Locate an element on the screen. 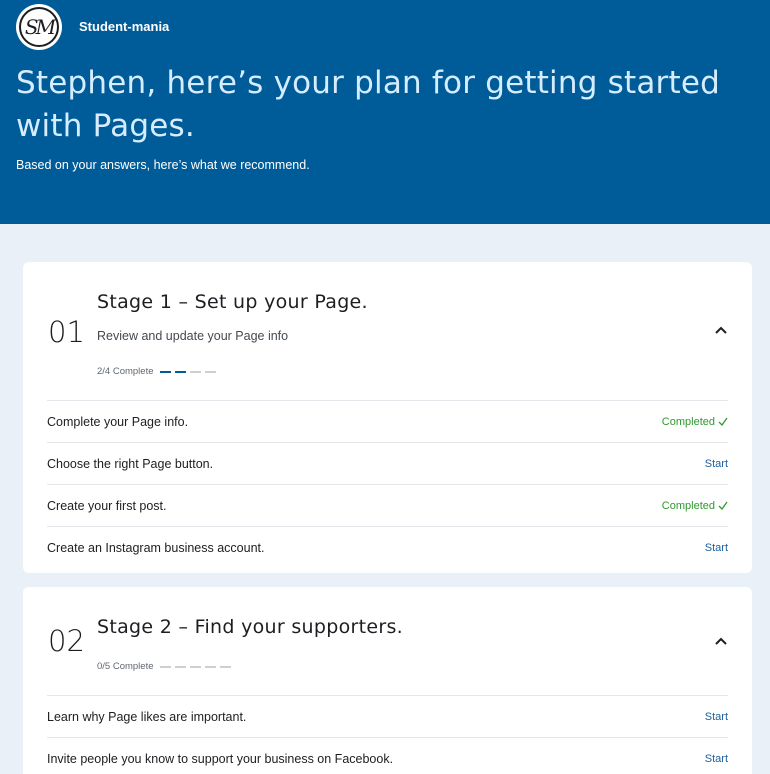 The width and height of the screenshot is (770, 774). progress-text: 2/4 Complete is located at coordinates (125, 371).